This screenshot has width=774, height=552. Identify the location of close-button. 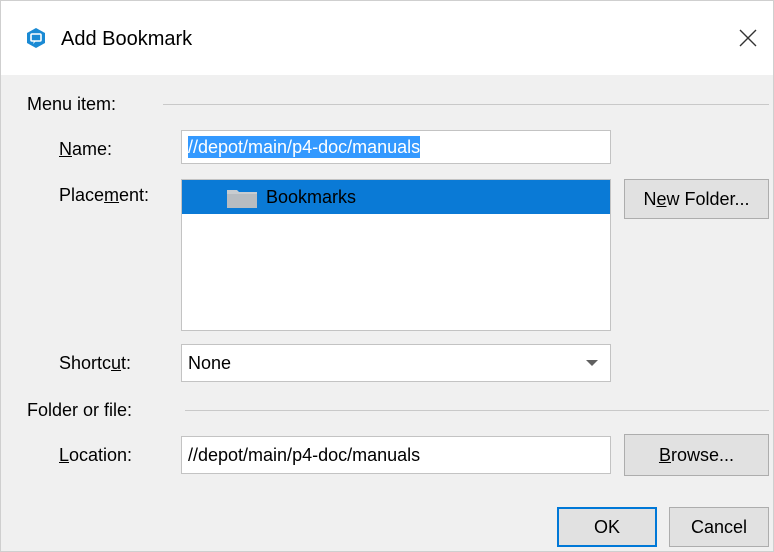
(748, 38).